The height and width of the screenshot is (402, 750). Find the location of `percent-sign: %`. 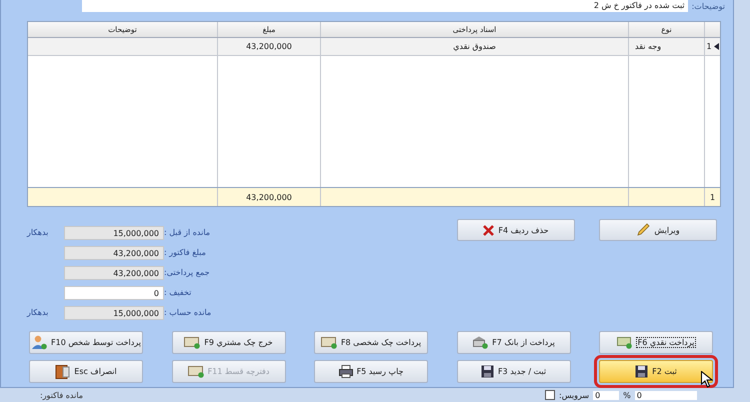

percent-sign: % is located at coordinates (627, 395).